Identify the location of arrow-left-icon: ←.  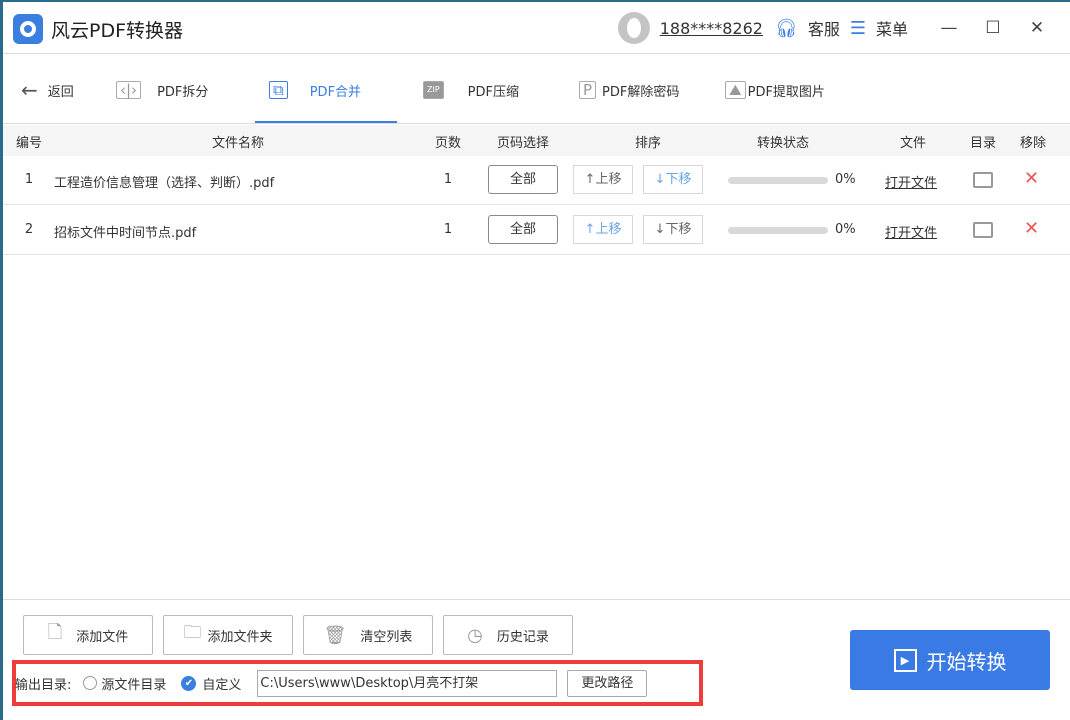
(29, 90).